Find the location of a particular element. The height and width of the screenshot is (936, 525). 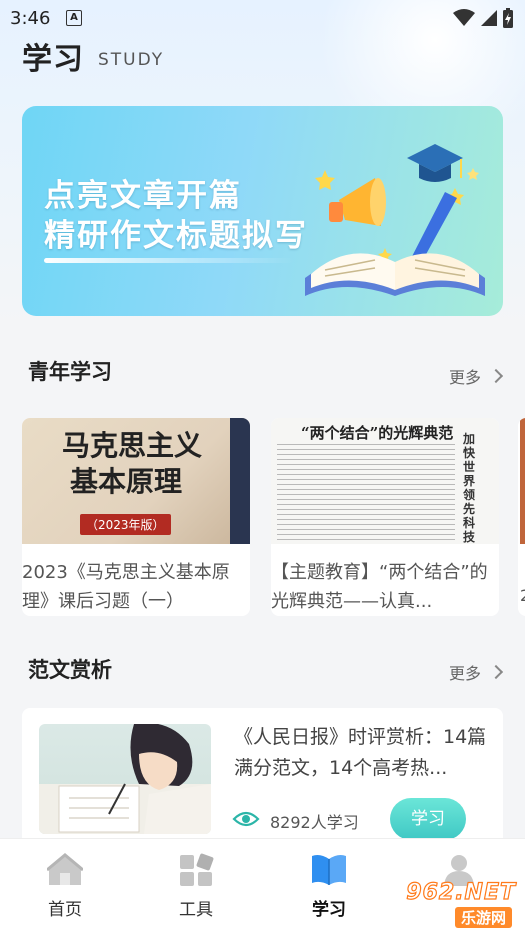

newspaper-image: “两个结合”的光辉典范 加快世界领先科技园区建设 is located at coordinates (385, 481).